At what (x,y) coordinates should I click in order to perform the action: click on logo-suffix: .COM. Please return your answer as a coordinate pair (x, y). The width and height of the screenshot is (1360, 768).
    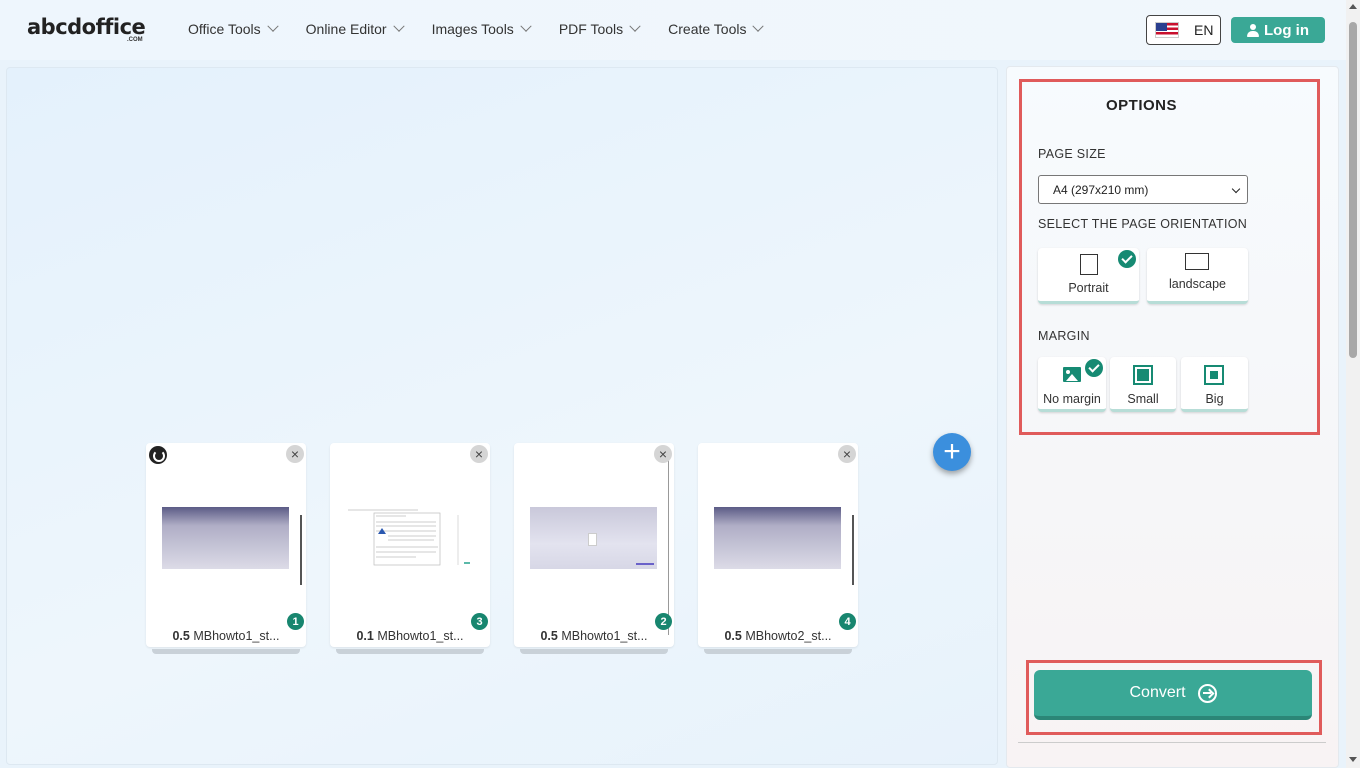
    Looking at the image, I should click on (135, 40).